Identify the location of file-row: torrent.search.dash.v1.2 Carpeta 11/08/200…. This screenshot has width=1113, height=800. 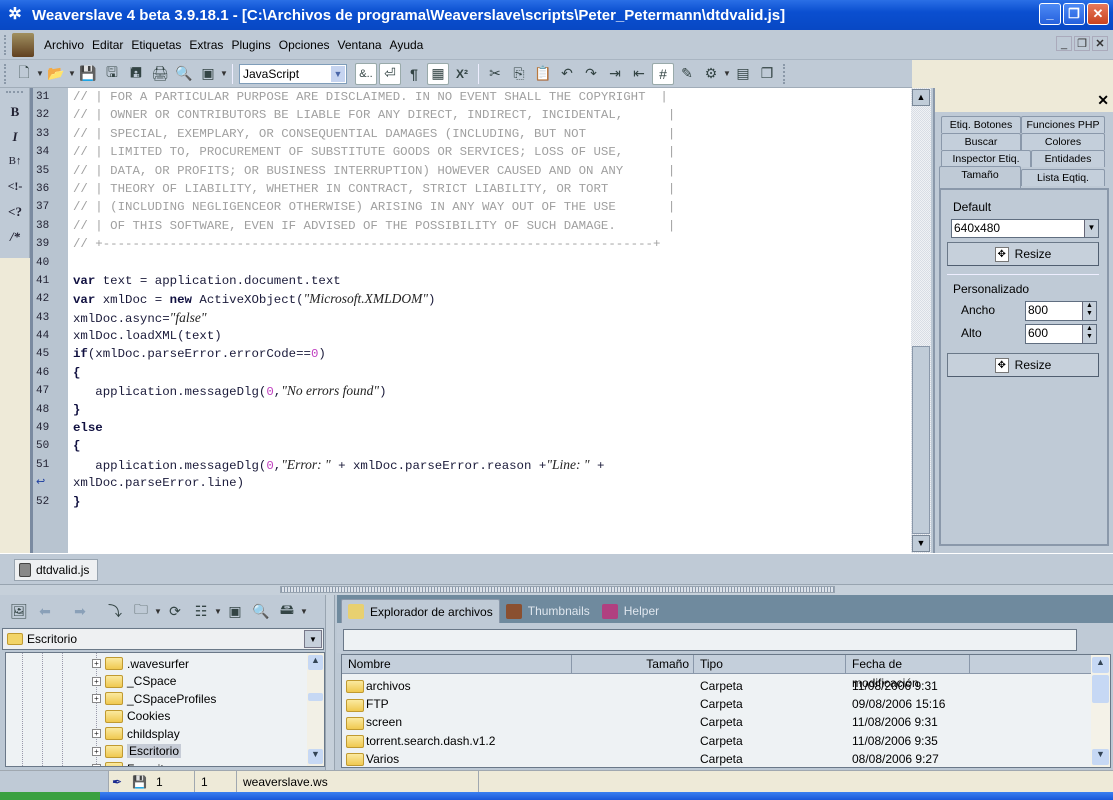
(717, 741).